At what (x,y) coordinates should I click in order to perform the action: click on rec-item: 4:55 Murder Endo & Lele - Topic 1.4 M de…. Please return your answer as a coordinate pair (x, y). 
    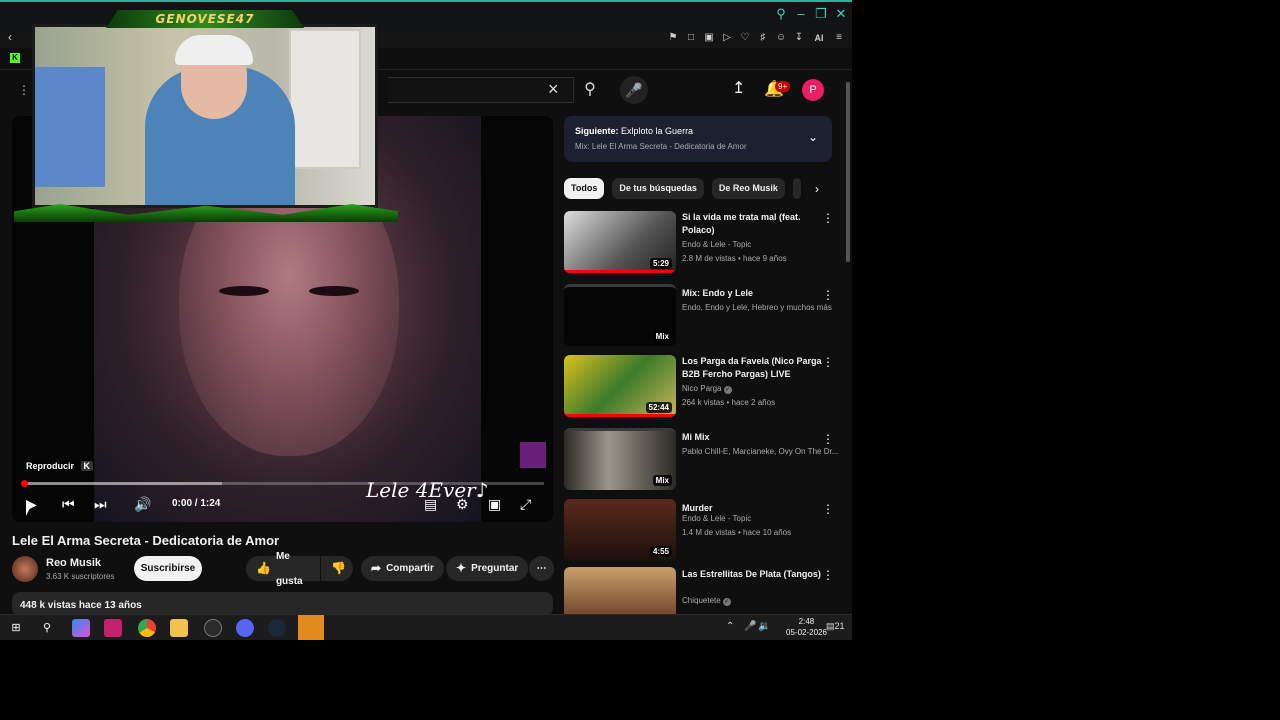
    Looking at the image, I should click on (704, 531).